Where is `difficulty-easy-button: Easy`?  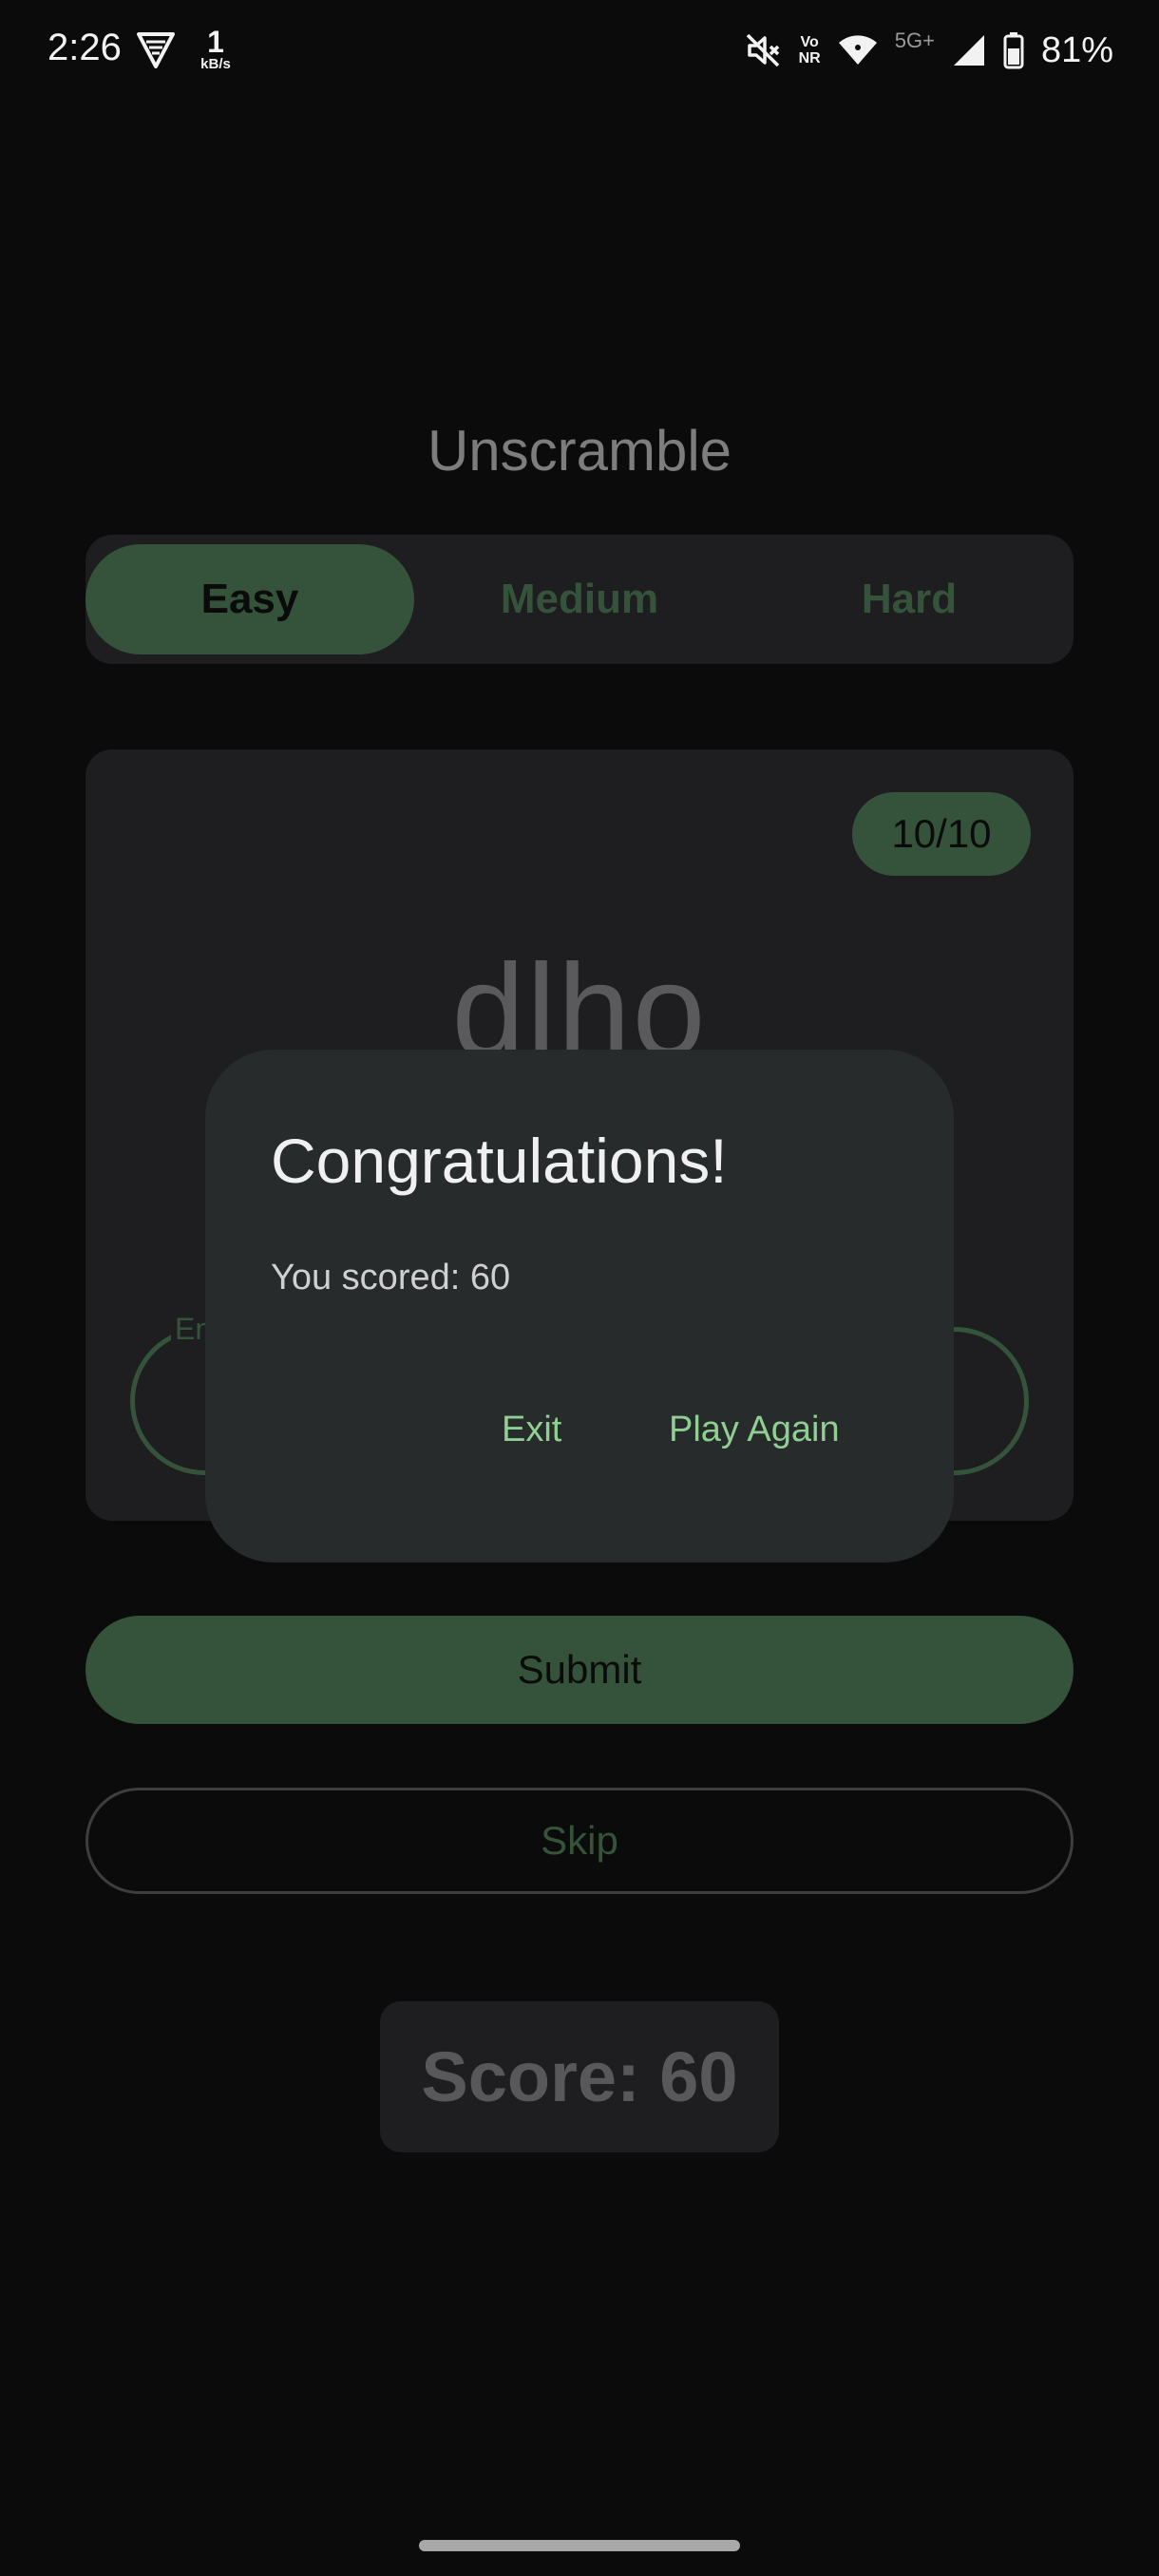
difficulty-easy-button: Easy is located at coordinates (250, 599).